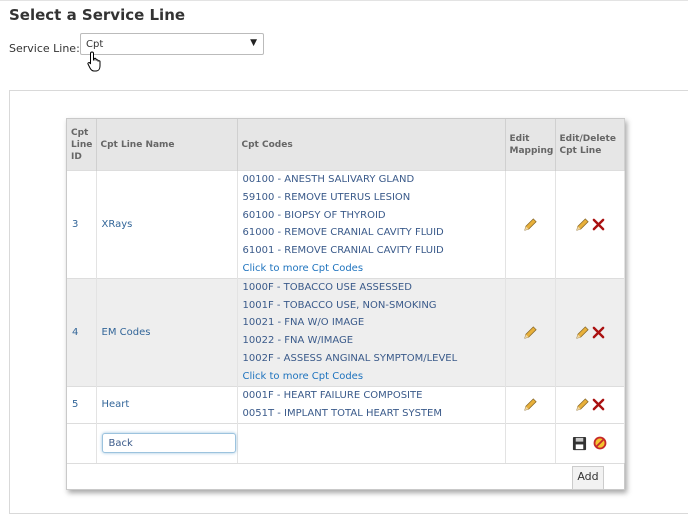  What do you see at coordinates (350, 358) in the screenshot?
I see `cpt-code: 1002F - ASSESS ANGINAL SYMPTOM/LEVEL` at bounding box center [350, 358].